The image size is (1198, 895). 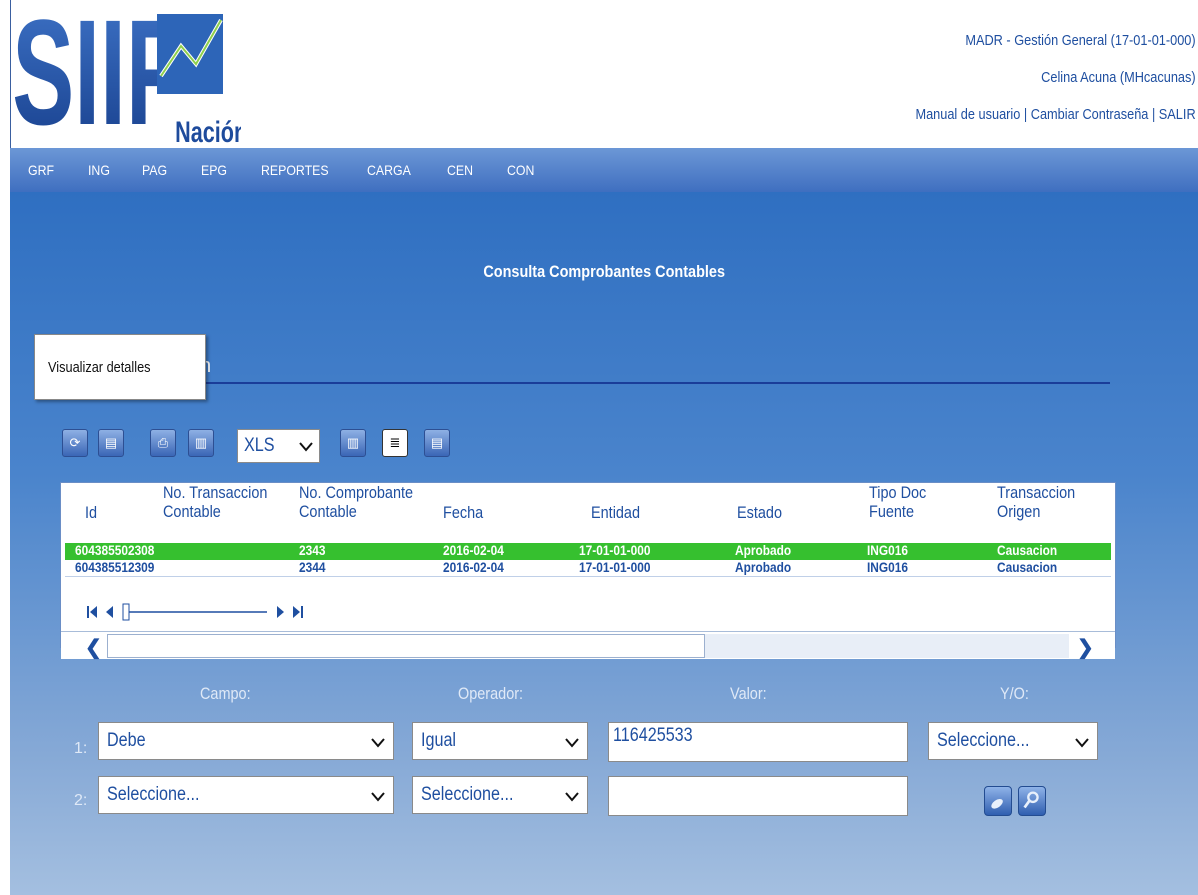 I want to click on col-id: Id, so click(x=91, y=512).